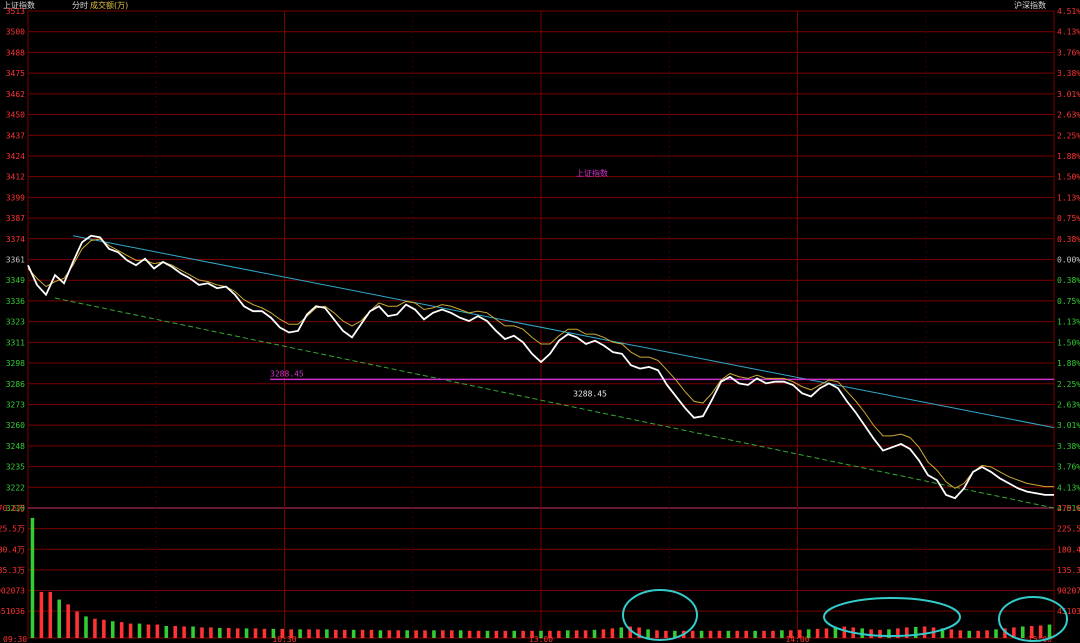  What do you see at coordinates (1068, 280) in the screenshot?
I see `pct-tick-label: 0.38%` at bounding box center [1068, 280].